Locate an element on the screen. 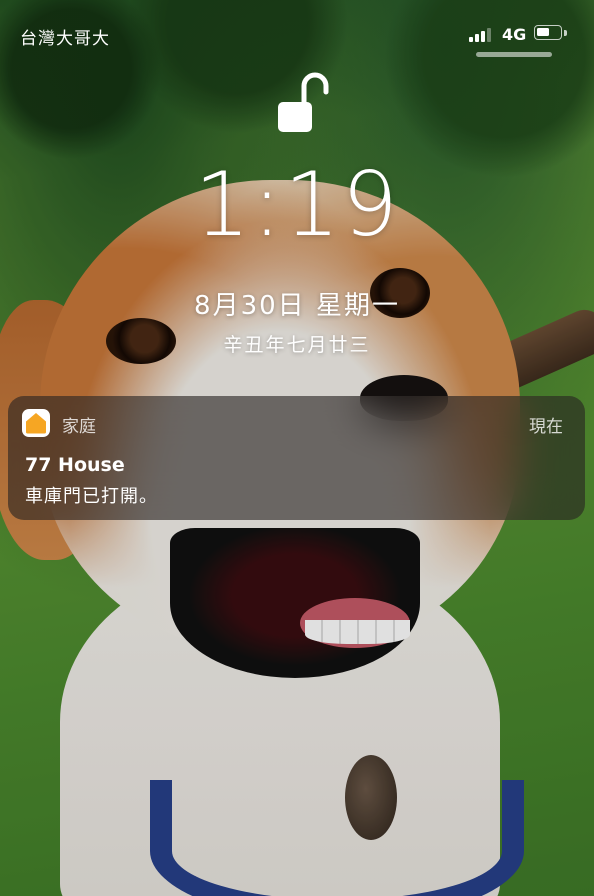 This screenshot has height=896, width=594. lock-screen-date: 8月30日 星期一 is located at coordinates (297, 306).